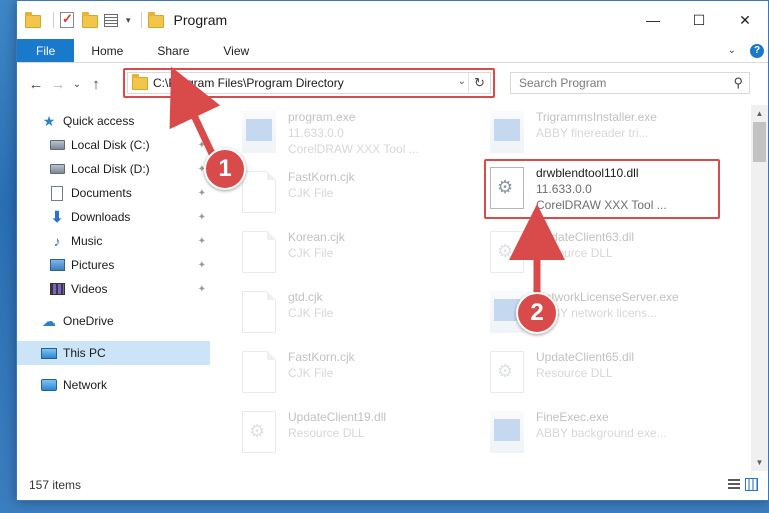  Describe the element at coordinates (113, 353) in the screenshot. I see `sidebar-item-this-pc: This PC` at that location.